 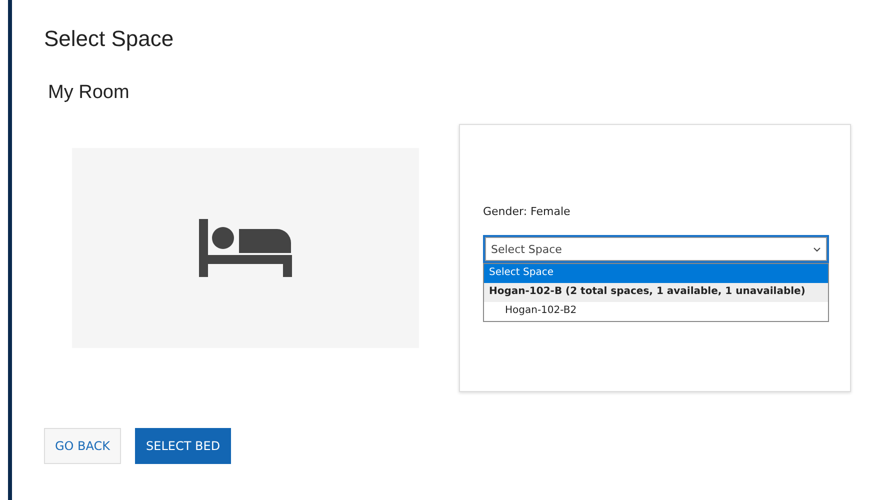 What do you see at coordinates (89, 93) in the screenshot?
I see `section-heading: My Room` at bounding box center [89, 93].